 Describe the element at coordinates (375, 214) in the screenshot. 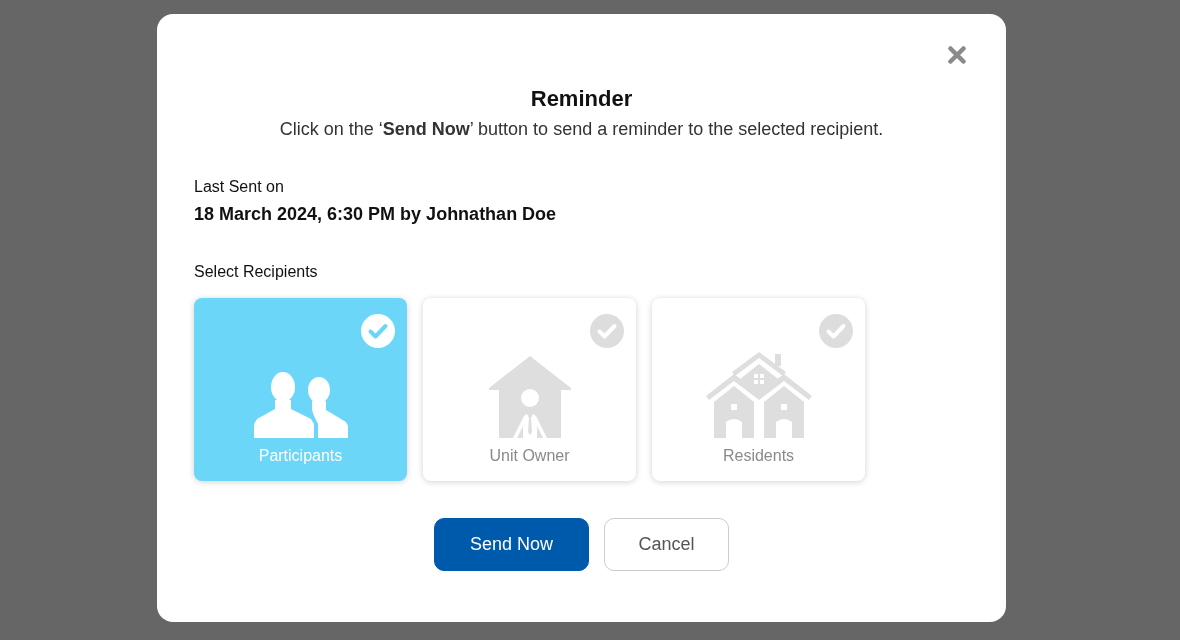

I see `last-sent-value: 18 March 2024, 6:30 PM by Johnathan Doe` at that location.